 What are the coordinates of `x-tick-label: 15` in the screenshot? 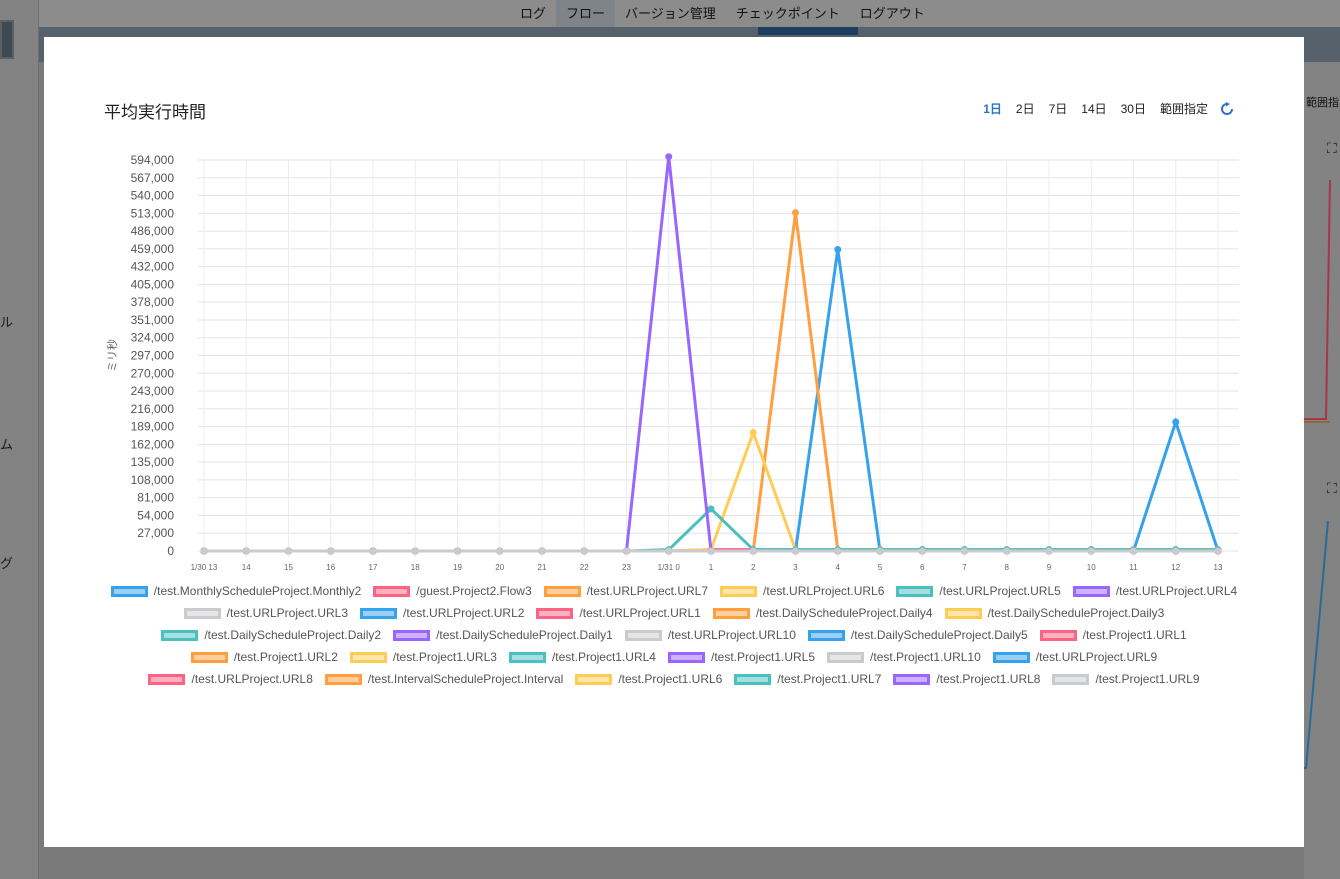 It's located at (288, 567).